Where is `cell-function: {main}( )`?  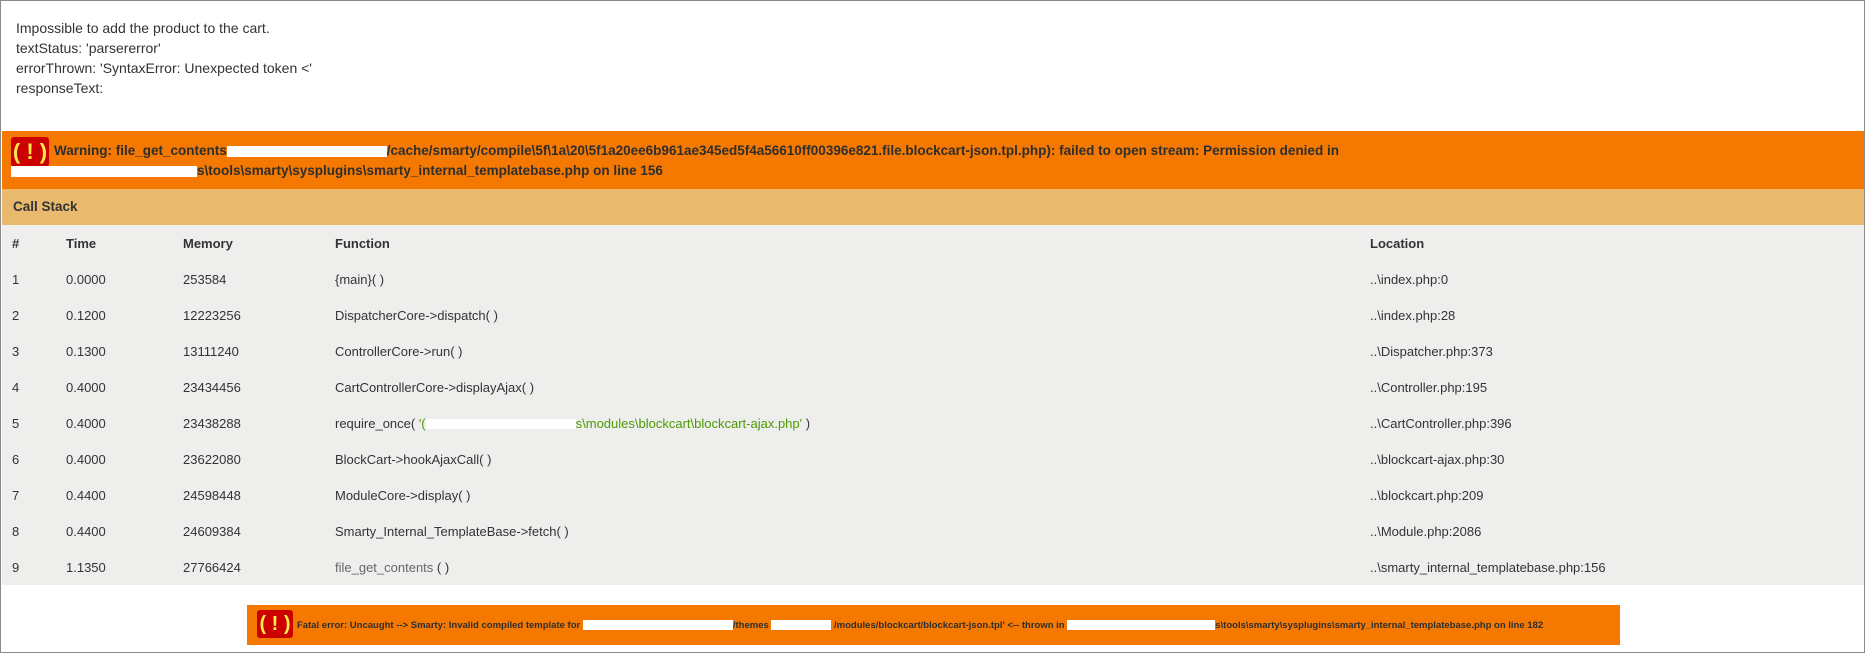
cell-function: {main}( ) is located at coordinates (360, 279).